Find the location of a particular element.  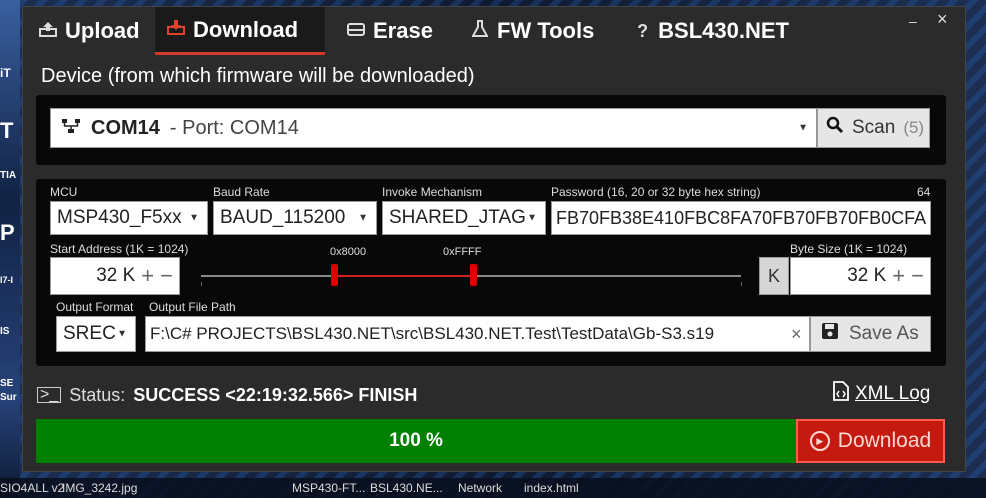

tab-fw-tools: FW Tools is located at coordinates (534, 31).